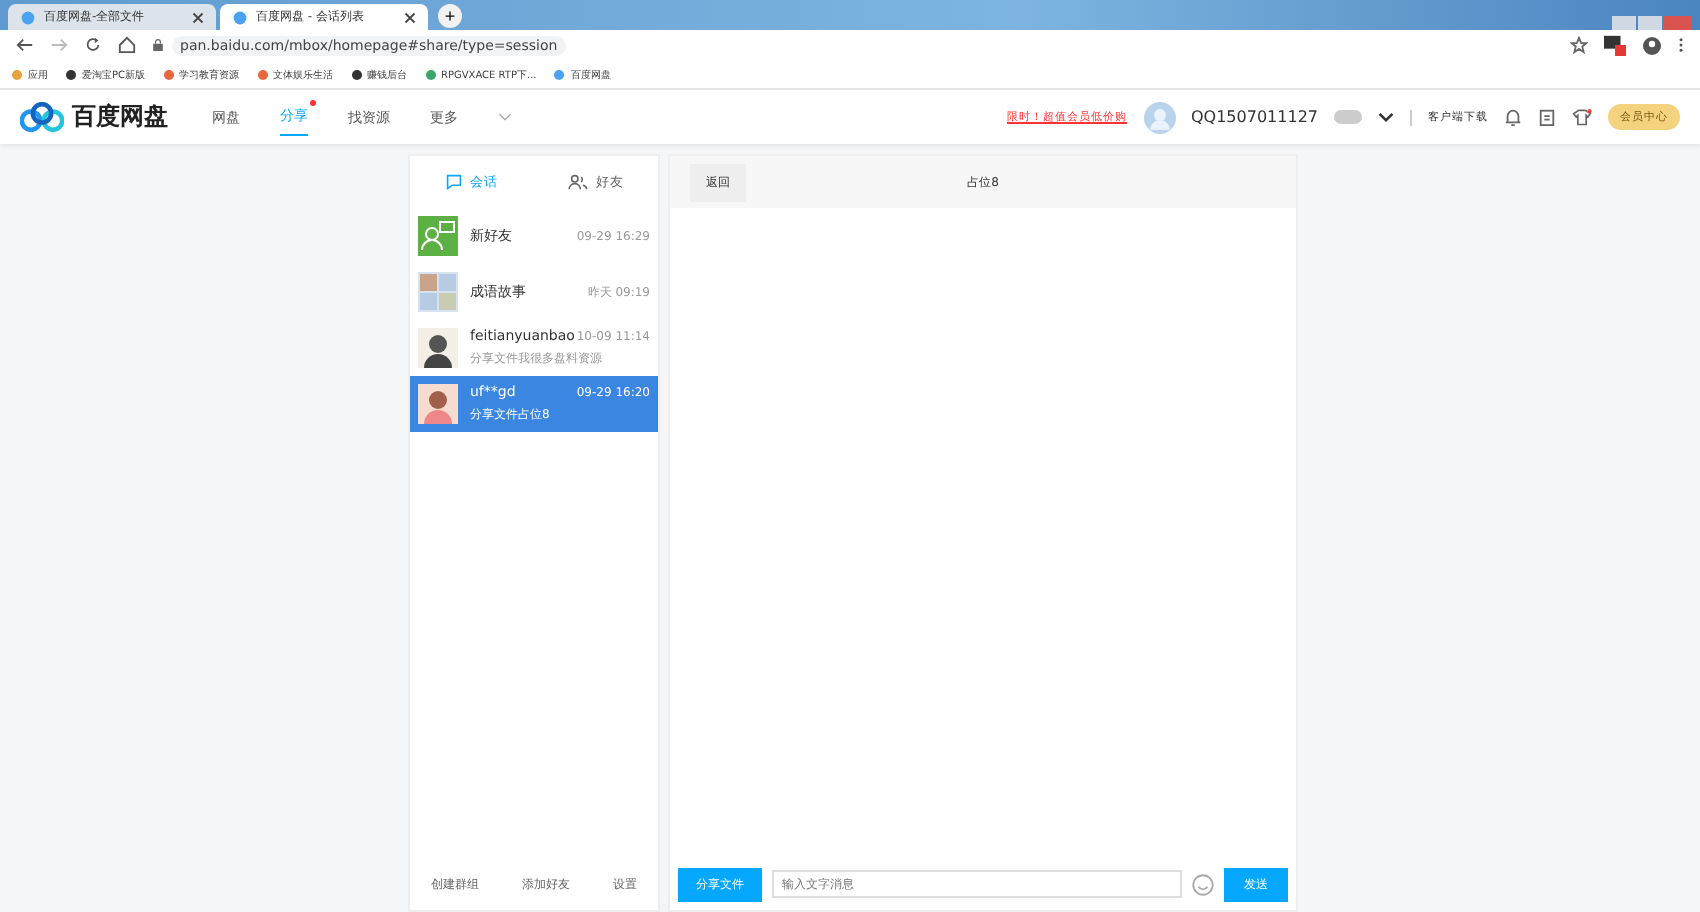 This screenshot has width=1700, height=912. Describe the element at coordinates (578, 182) in the screenshot. I see `people-icon` at that location.